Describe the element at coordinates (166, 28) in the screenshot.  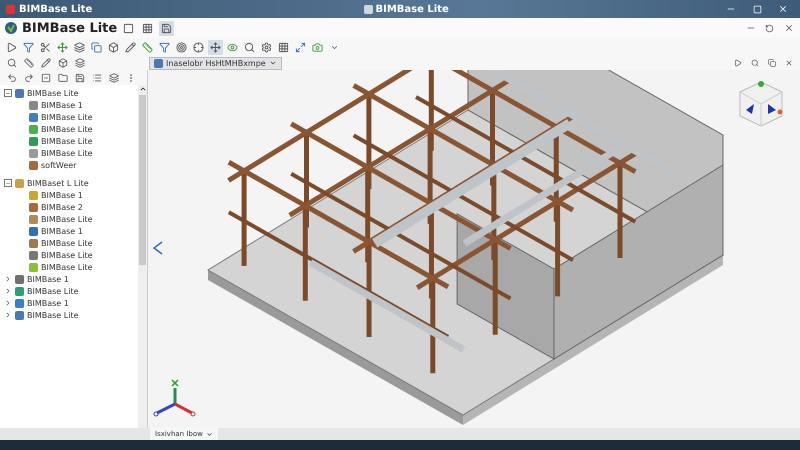
I see `save-icon` at that location.